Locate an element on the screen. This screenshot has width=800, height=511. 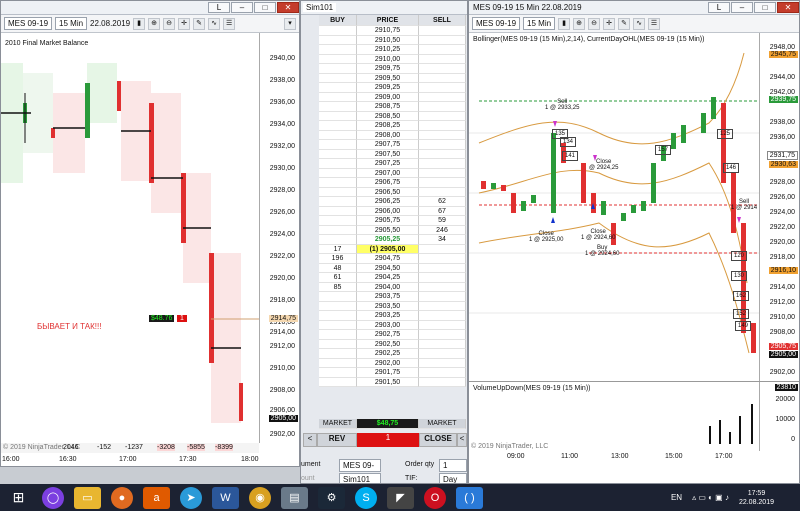
dom-price-cell: 2906,50 is located at coordinates (388, 192).